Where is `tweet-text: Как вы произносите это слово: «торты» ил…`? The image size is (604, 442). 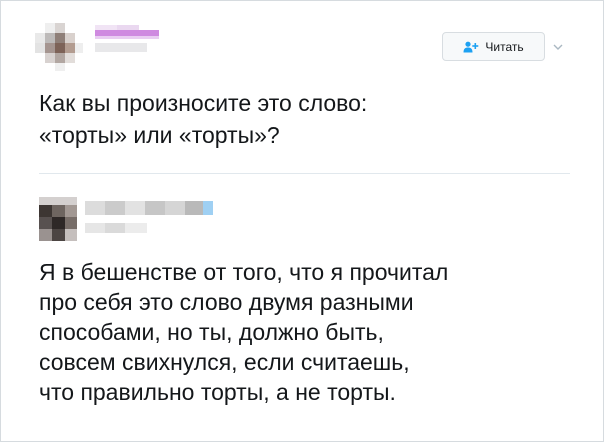
tweet-text: Как вы произносите это слово: «торты» ил… is located at coordinates (299, 119).